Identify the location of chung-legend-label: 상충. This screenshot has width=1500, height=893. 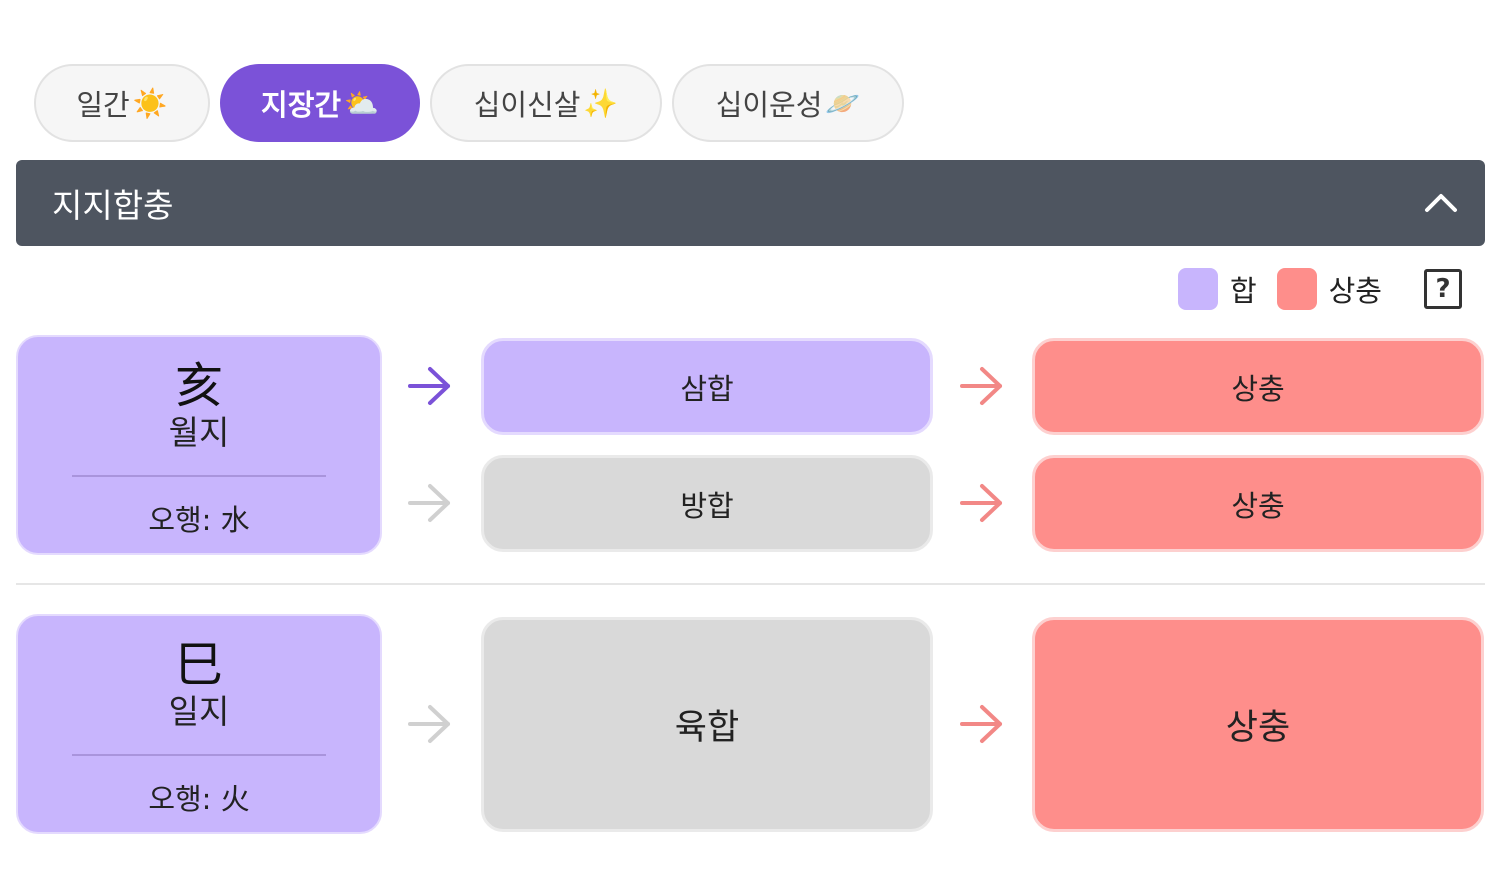
(1355, 291).